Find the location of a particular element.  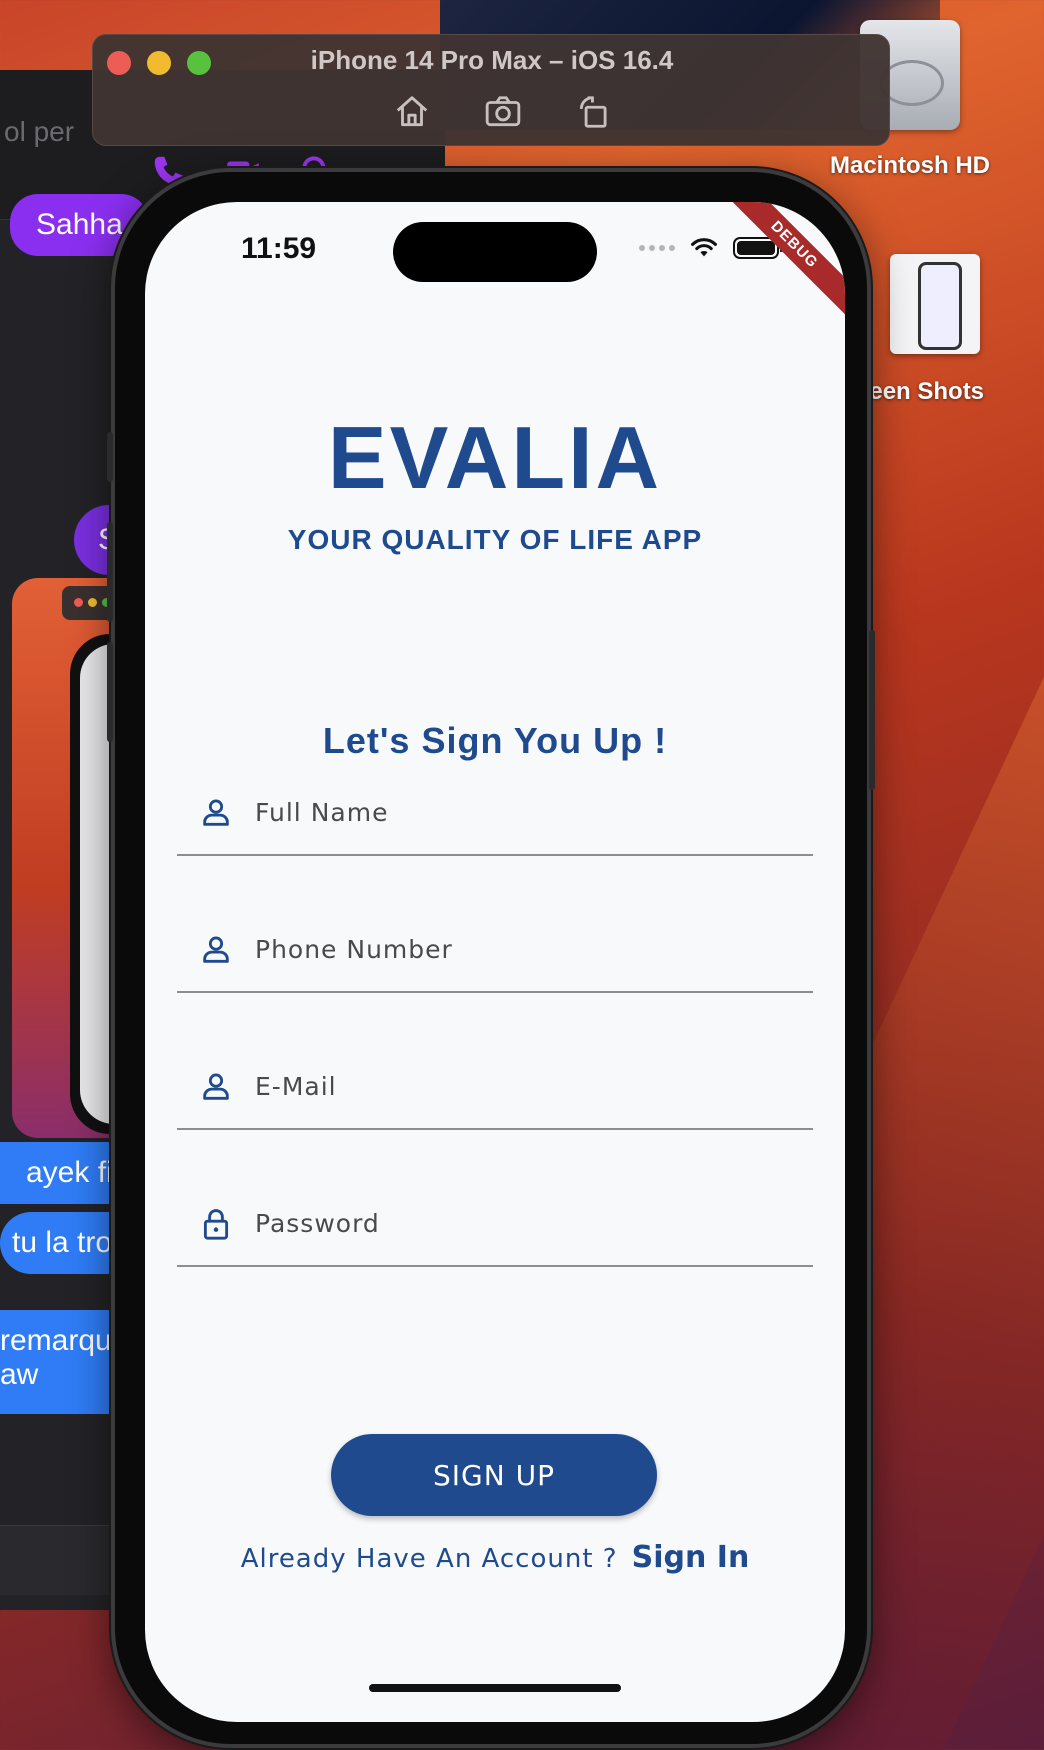

page-title: Let's Sign You Up ! is located at coordinates (495, 740).